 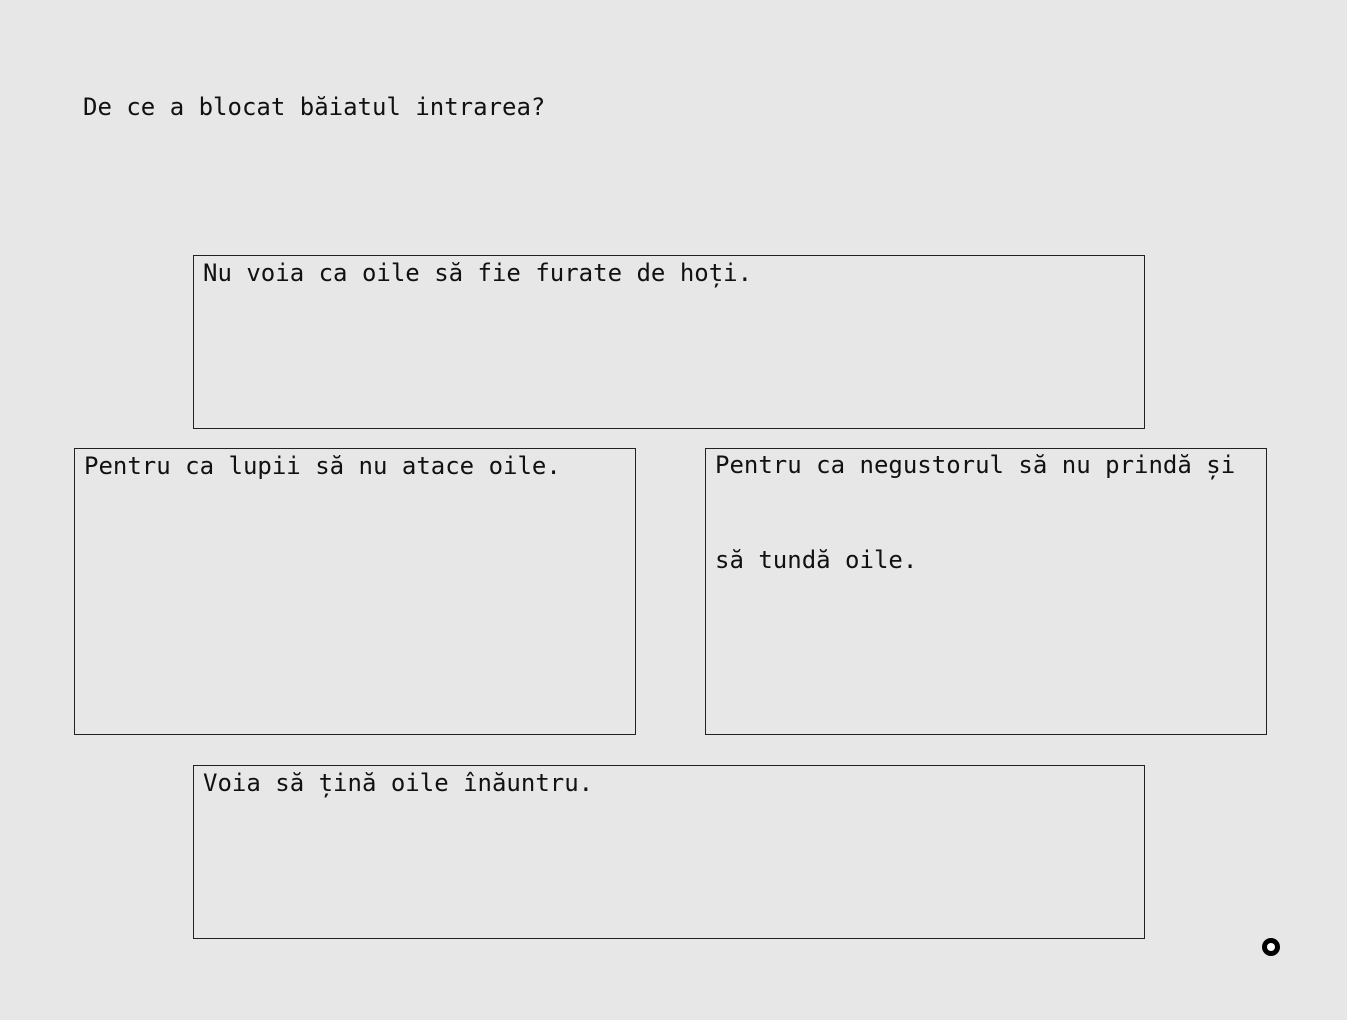 What do you see at coordinates (398, 783) in the screenshot?
I see `answer-option-4-text: Voia să țină oile înăuntru.` at bounding box center [398, 783].